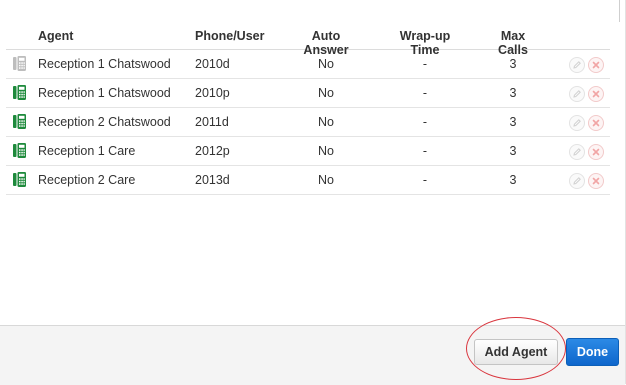 This screenshot has height=385, width=626. What do you see at coordinates (55, 36) in the screenshot?
I see `column-header-agent: Agent` at bounding box center [55, 36].